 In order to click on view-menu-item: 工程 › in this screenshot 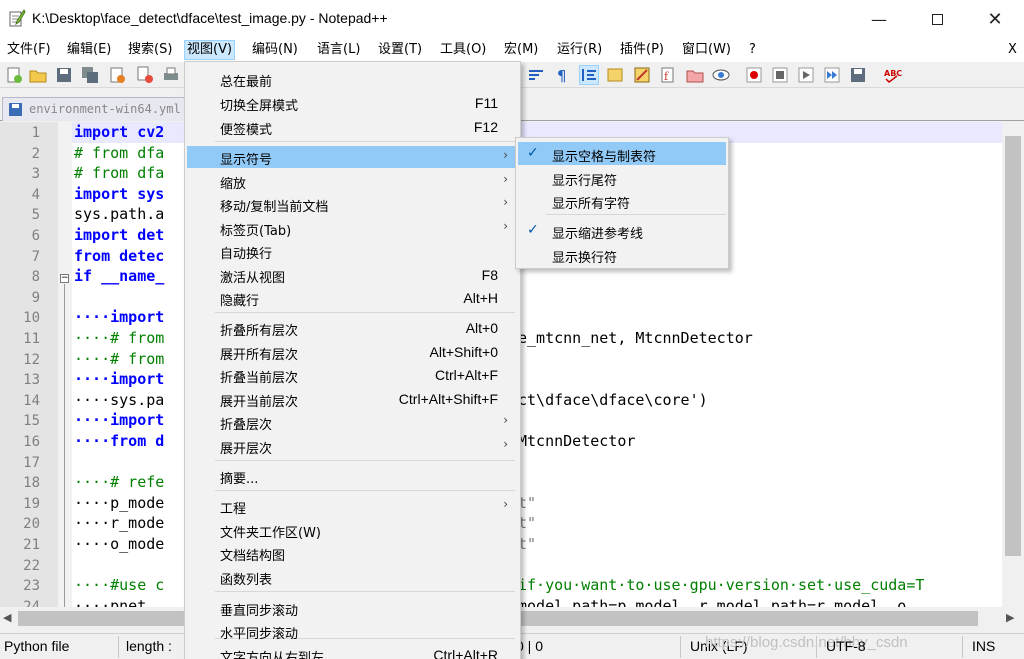, I will do `click(352, 506)`.